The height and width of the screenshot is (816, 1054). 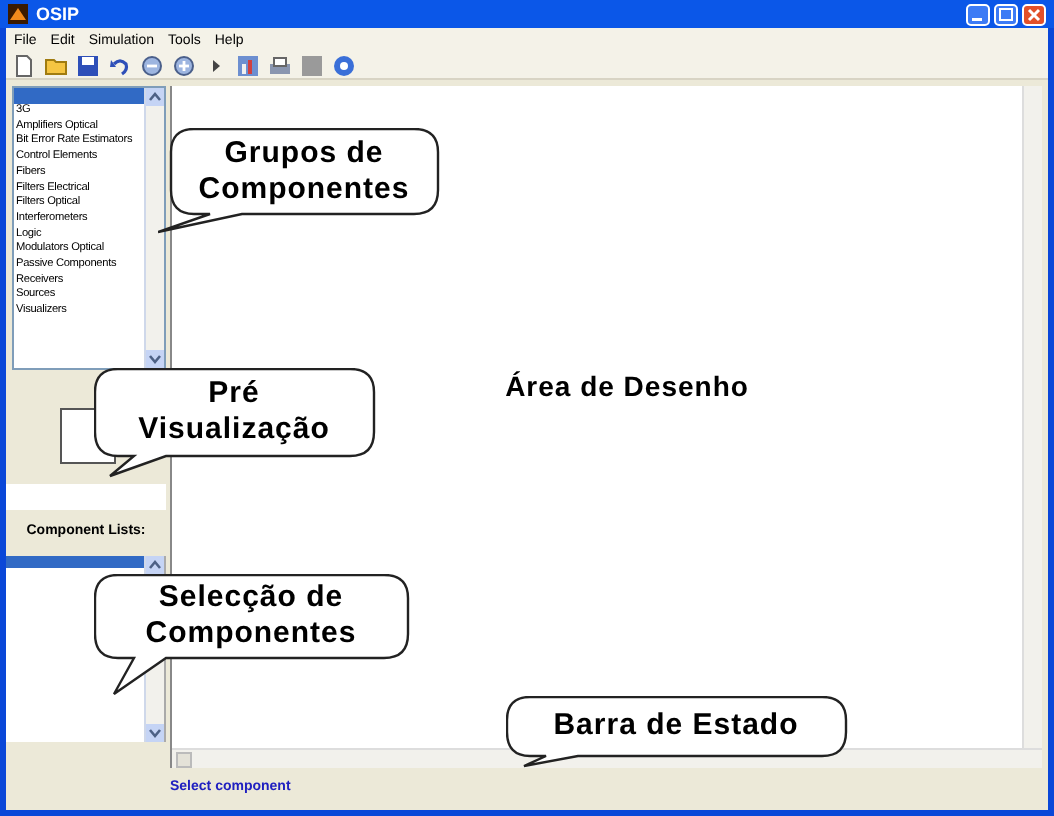 What do you see at coordinates (234, 394) in the screenshot?
I see `callout-label: Pré` at bounding box center [234, 394].